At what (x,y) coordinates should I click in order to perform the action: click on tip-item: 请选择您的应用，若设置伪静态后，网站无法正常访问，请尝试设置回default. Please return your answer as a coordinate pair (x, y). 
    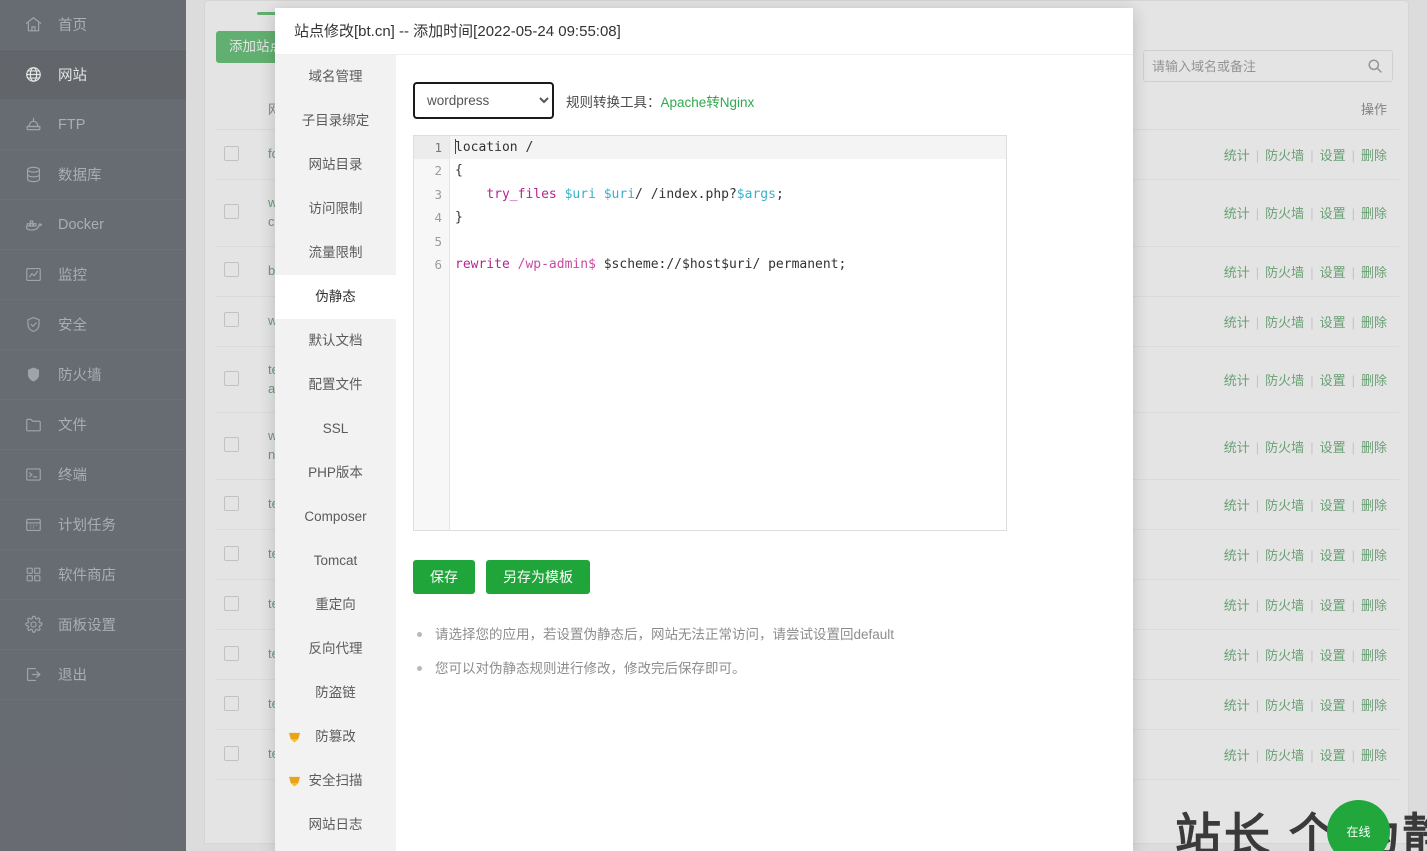
    Looking at the image, I should click on (738, 635).